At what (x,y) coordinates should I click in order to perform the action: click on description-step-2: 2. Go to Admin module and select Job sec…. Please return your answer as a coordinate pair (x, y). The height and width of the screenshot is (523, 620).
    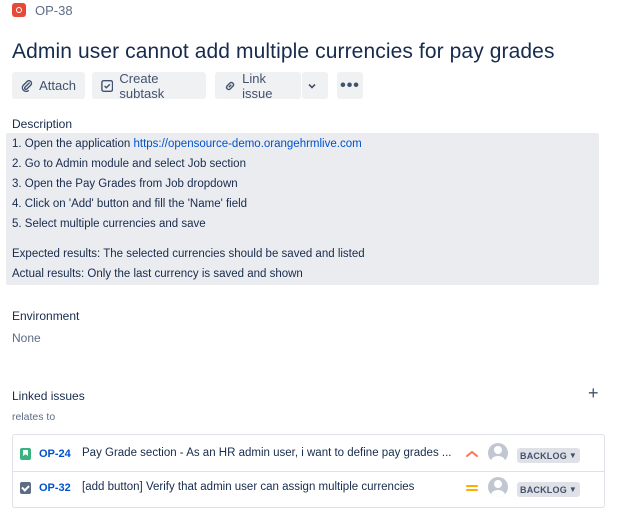
    Looking at the image, I should click on (129, 164).